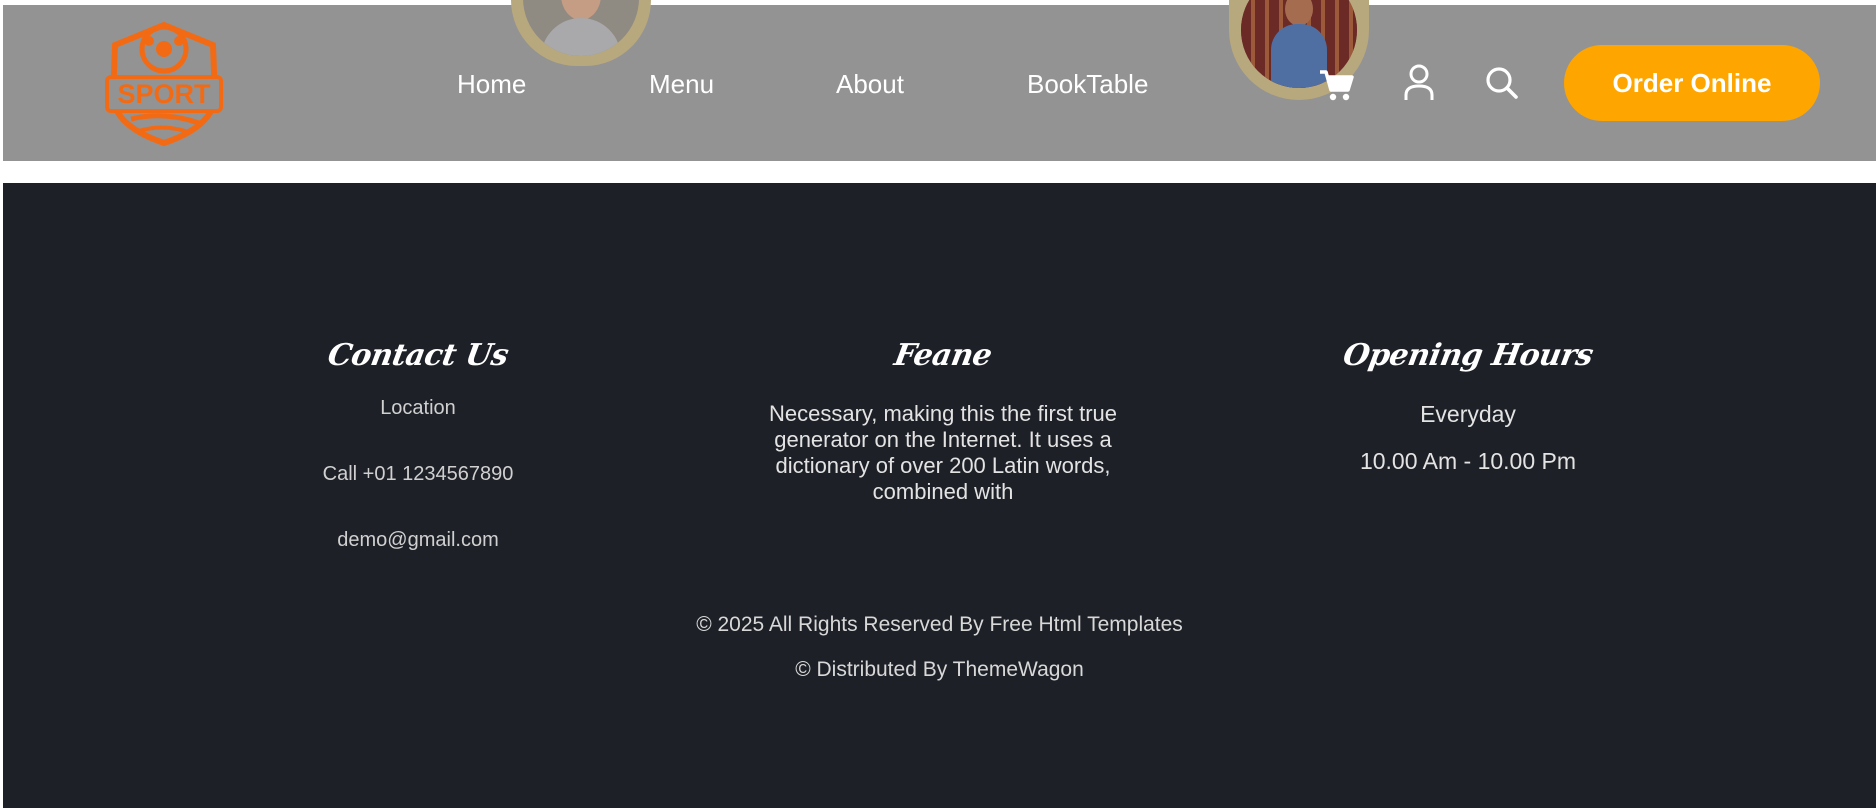 The height and width of the screenshot is (808, 1876). What do you see at coordinates (943, 413) in the screenshot?
I see `about-line: Necessary, making this the first true` at bounding box center [943, 413].